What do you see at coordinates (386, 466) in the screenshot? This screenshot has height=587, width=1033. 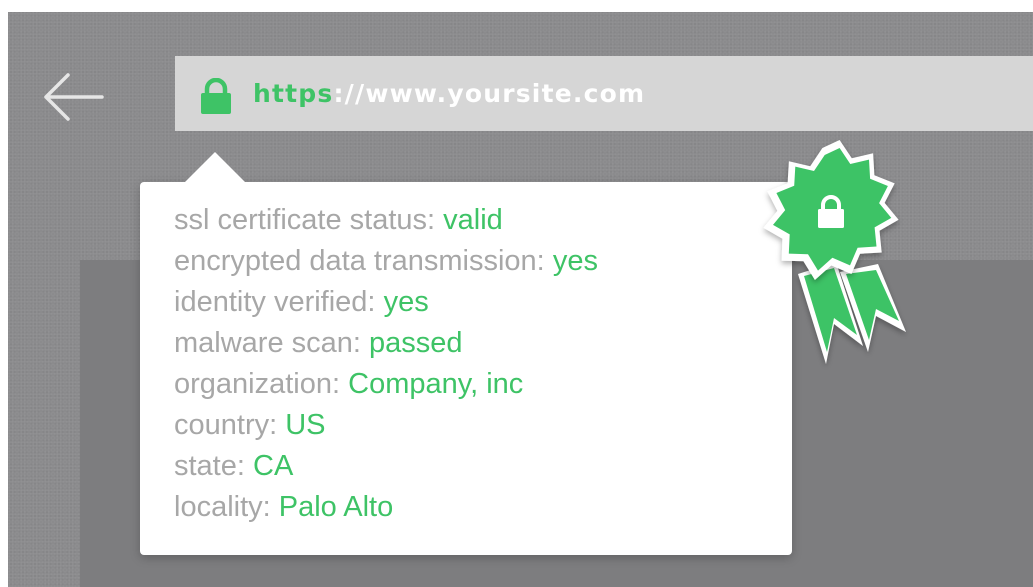 I see `info-row-state: state: CA` at bounding box center [386, 466].